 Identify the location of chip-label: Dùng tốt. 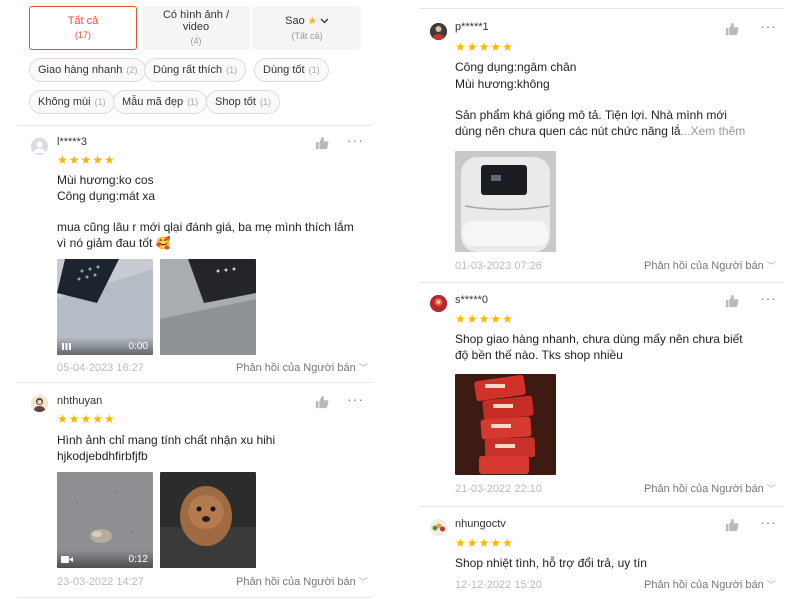
(284, 70).